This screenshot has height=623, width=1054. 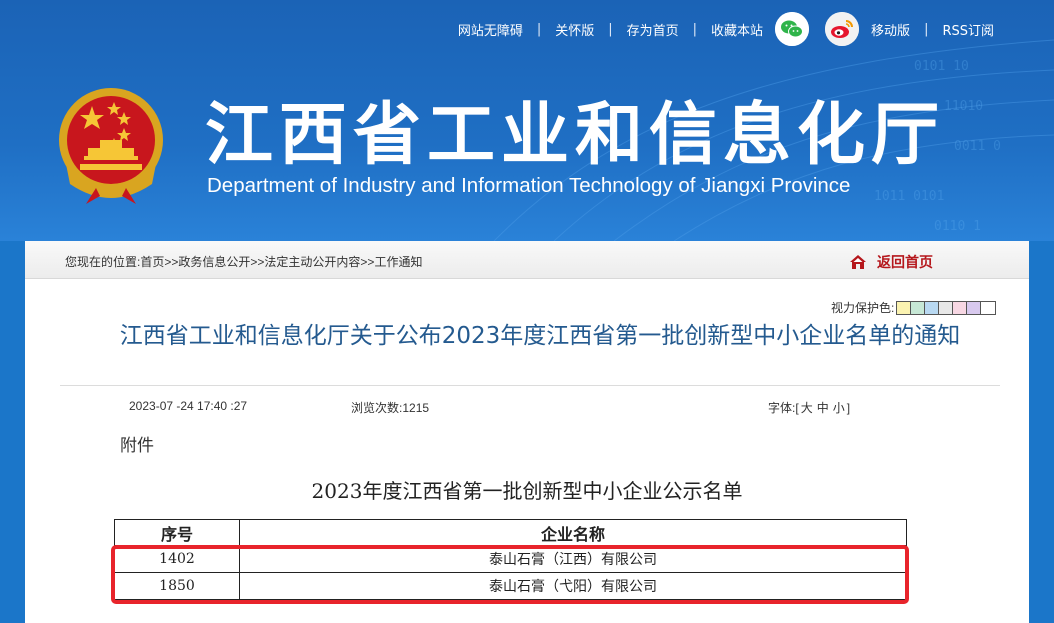 What do you see at coordinates (103, 262) in the screenshot?
I see `breadcrumb-prefix: 您现在的位置:` at bounding box center [103, 262].